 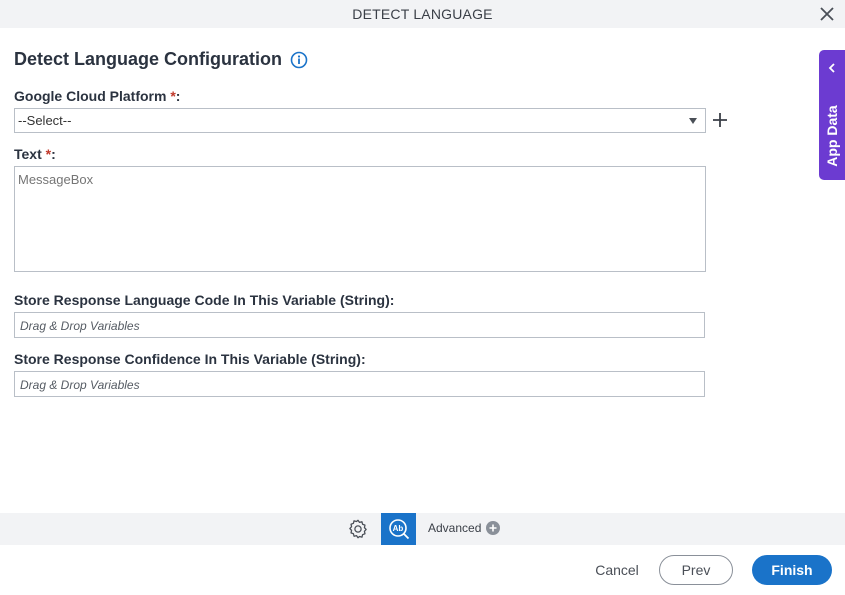 What do you see at coordinates (148, 59) in the screenshot?
I see `page-title-text: Detect Language Configuration` at bounding box center [148, 59].